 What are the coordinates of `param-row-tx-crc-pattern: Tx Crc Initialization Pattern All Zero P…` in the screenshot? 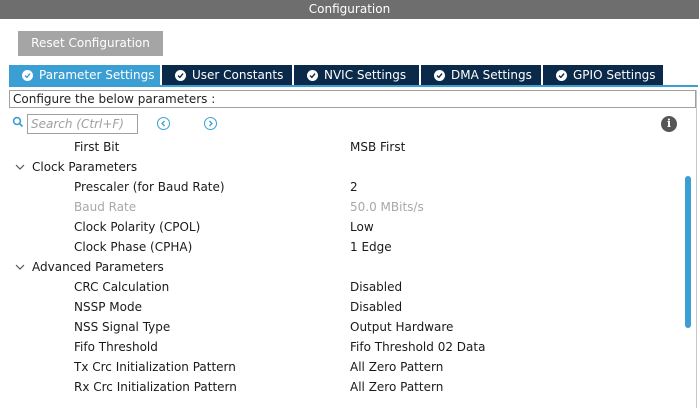 It's located at (340, 368).